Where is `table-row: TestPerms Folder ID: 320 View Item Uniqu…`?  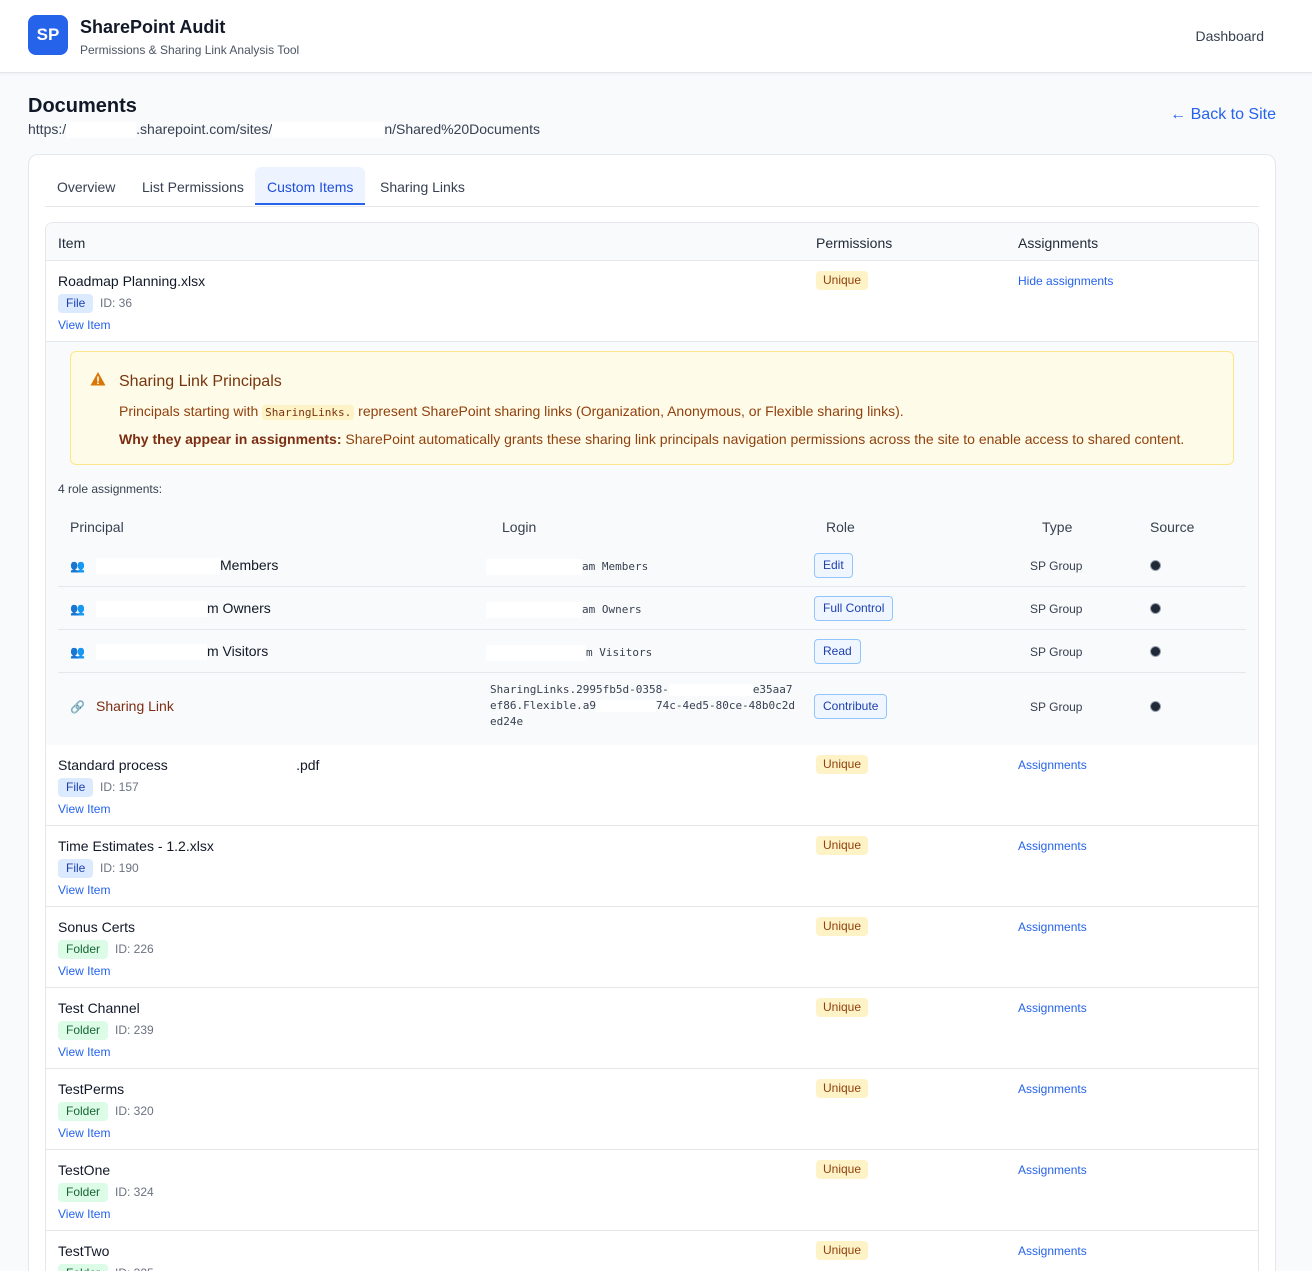
table-row: TestPerms Folder ID: 320 View Item Uniqu… is located at coordinates (652, 1109).